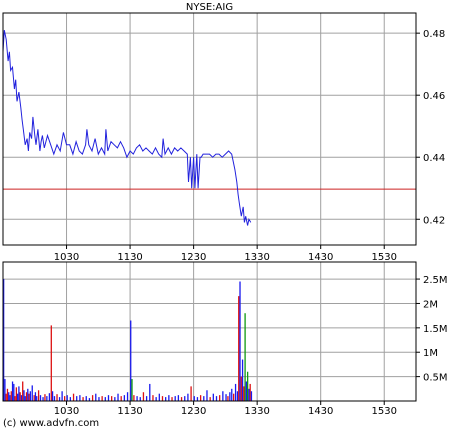 This screenshot has width=460, height=430. What do you see at coordinates (434, 96) in the screenshot?
I see `price-y-tick-label: 0.46` at bounding box center [434, 96].